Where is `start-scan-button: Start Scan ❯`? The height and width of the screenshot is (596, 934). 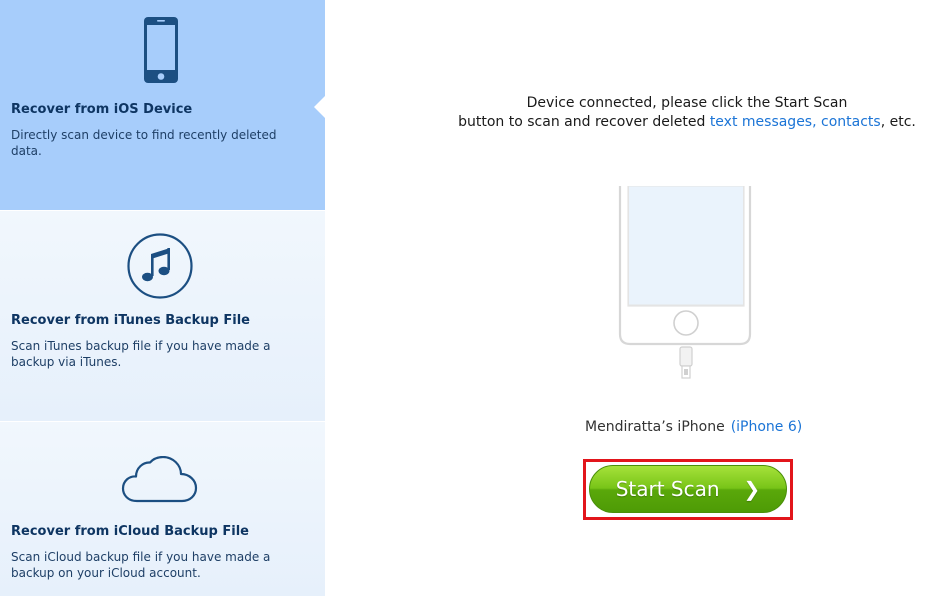 start-scan-button: Start Scan ❯ is located at coordinates (688, 489).